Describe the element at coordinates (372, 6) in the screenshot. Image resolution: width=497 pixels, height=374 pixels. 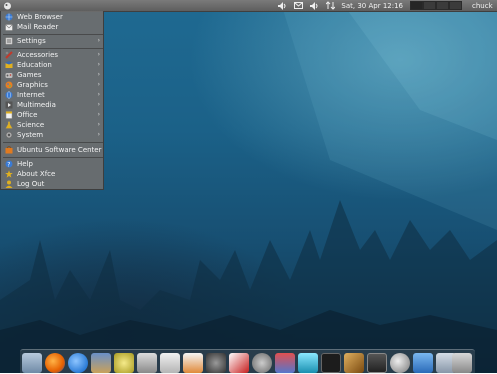
I see `clock: Sat, 30 Apr 12:16` at that location.